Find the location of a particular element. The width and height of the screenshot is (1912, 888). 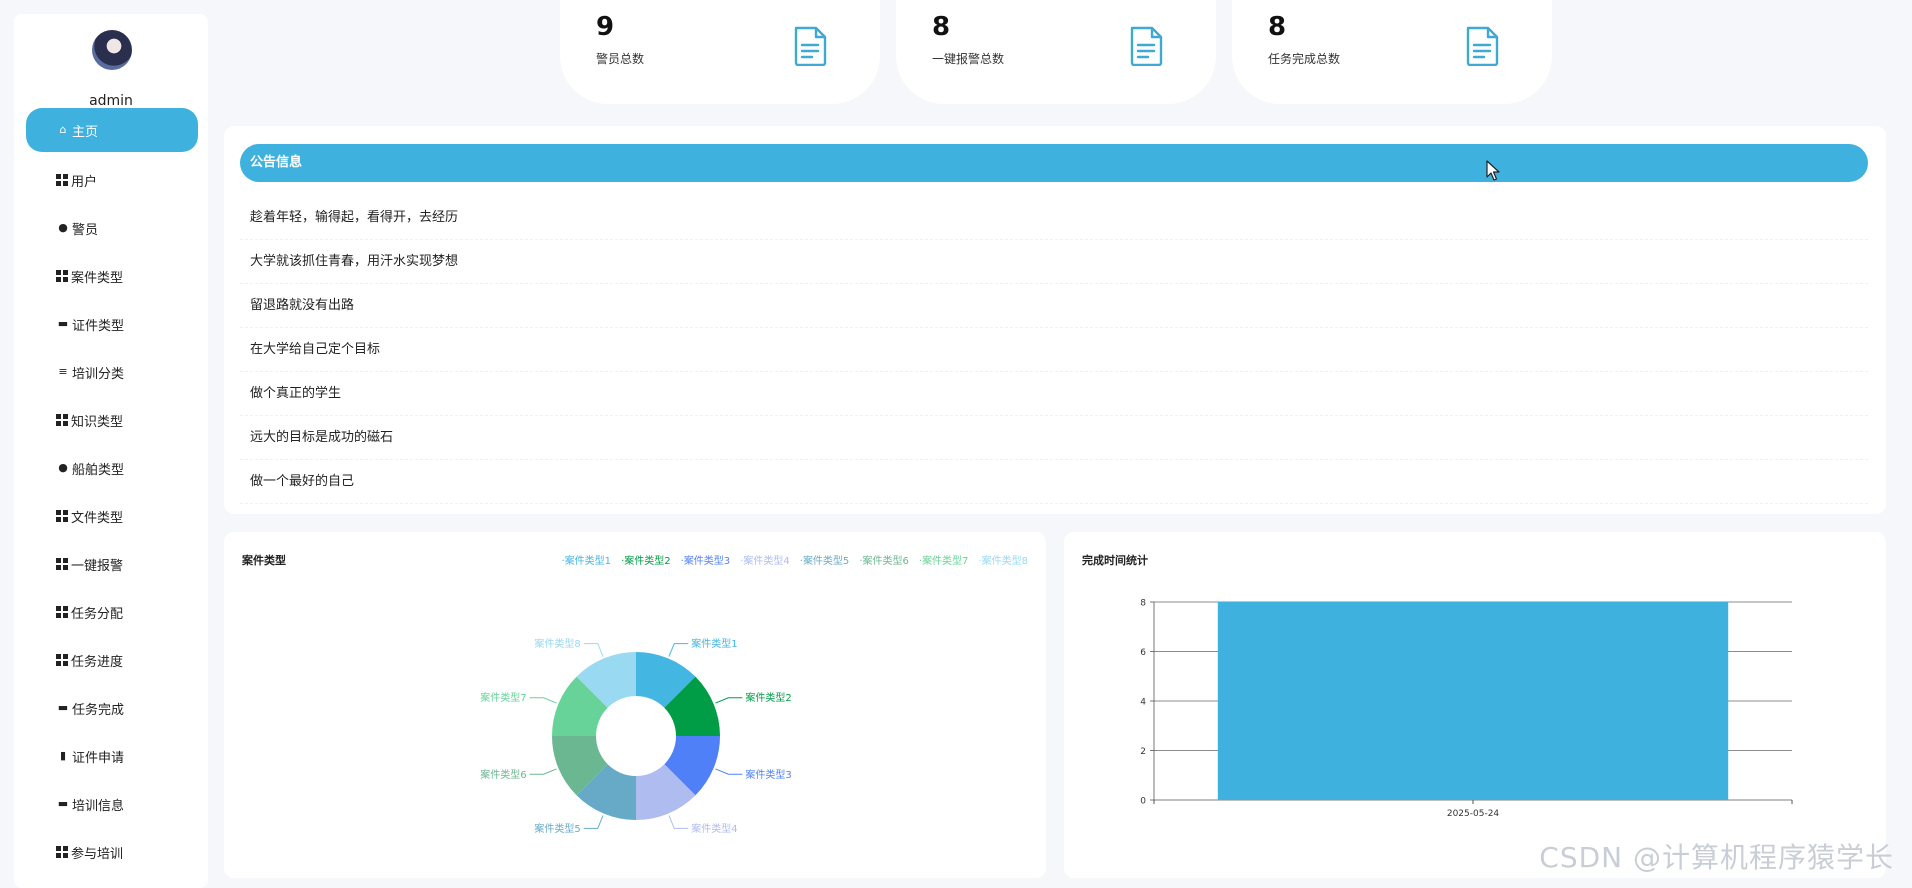

pie-chart: 案件类型1 案件类型2 案件类型3 案件类型4 案件类型5 案件类型6 案件类型7 案件类型8 is located at coordinates (636, 736).